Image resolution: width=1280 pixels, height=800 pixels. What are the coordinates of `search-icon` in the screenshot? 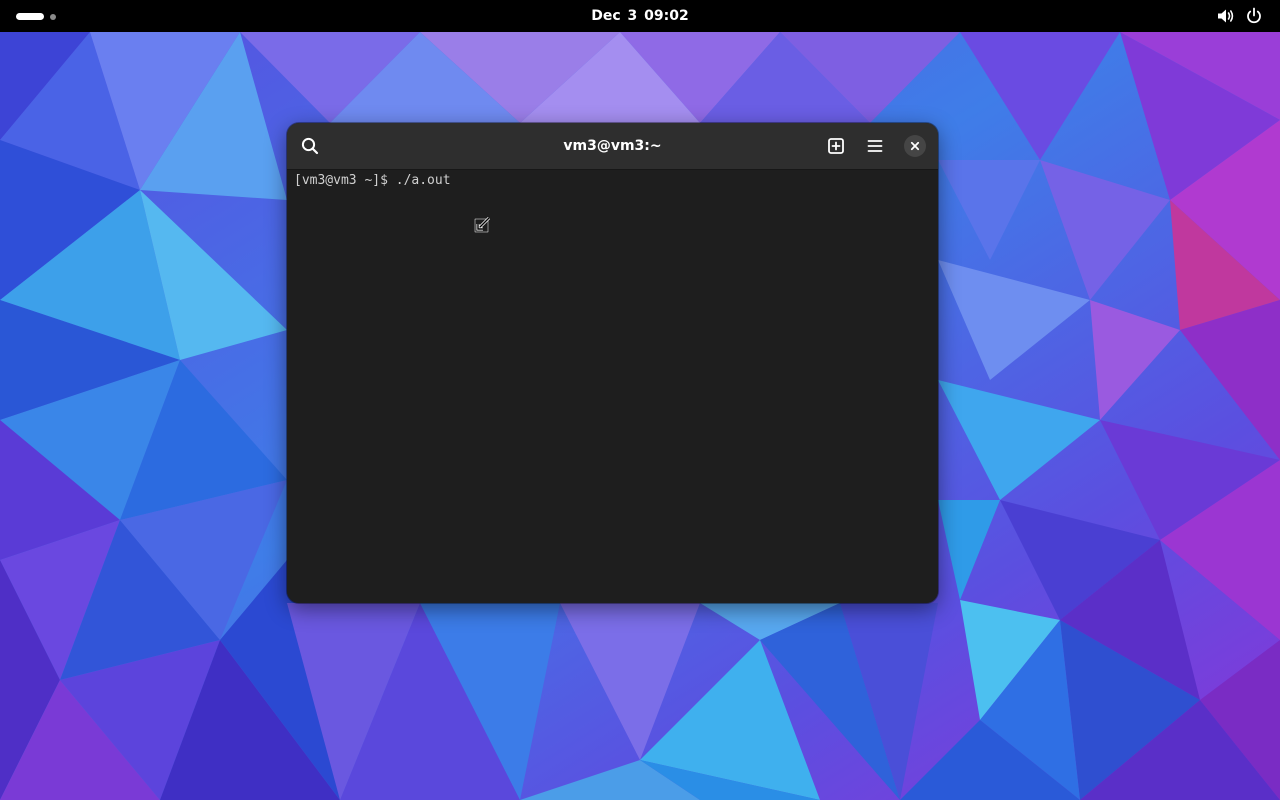 It's located at (310, 146).